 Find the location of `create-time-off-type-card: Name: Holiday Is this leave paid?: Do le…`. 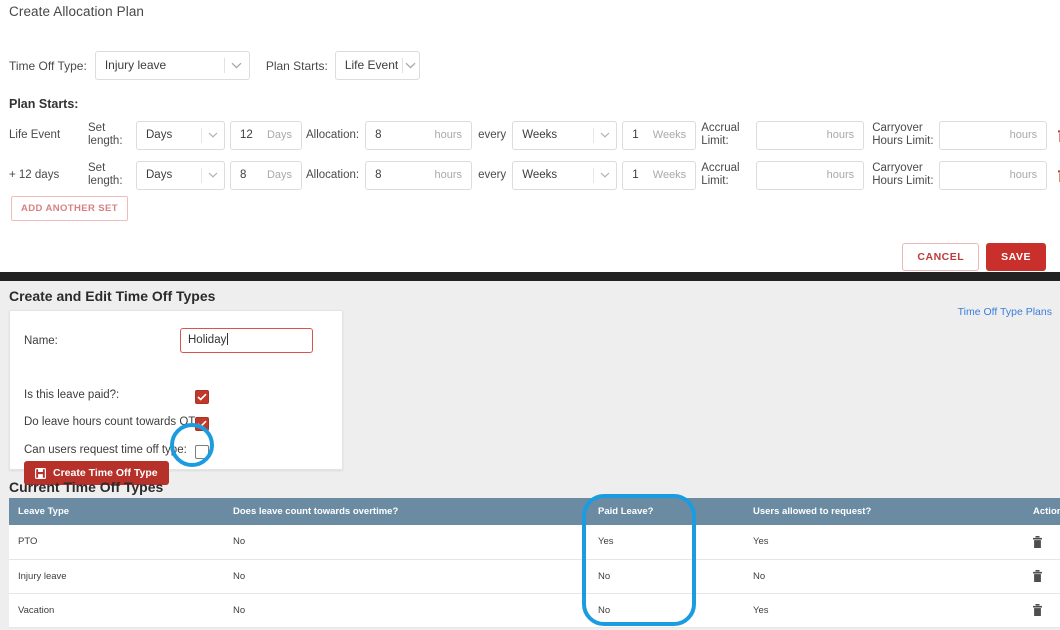

create-time-off-type-card: Name: Holiday Is this leave paid?: Do le… is located at coordinates (176, 397).